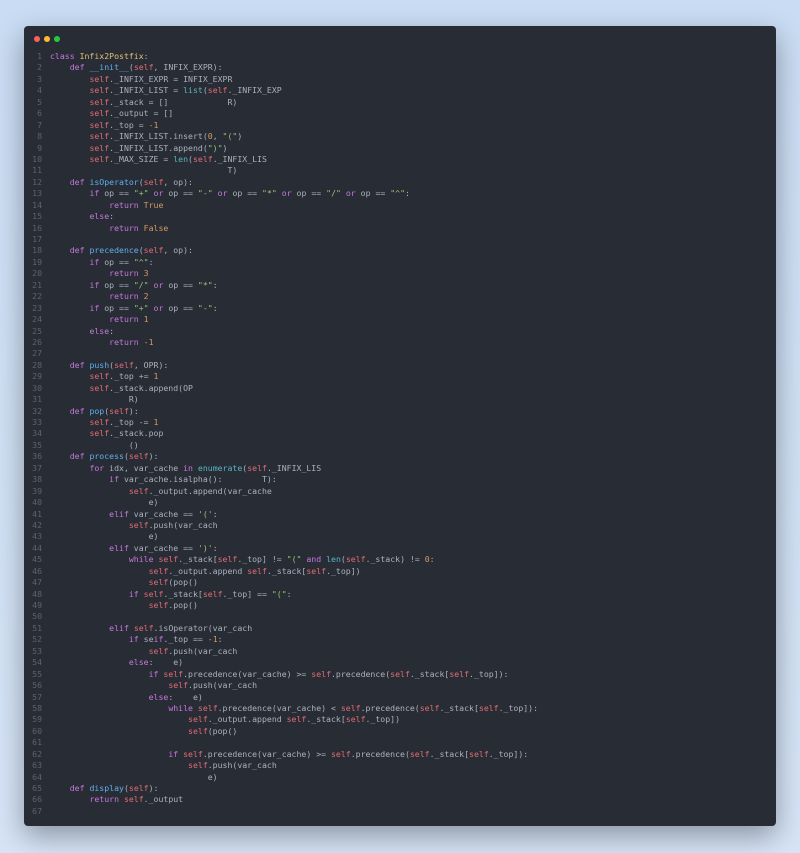 Image resolution: width=800 pixels, height=853 pixels. What do you see at coordinates (205, 284) in the screenshot?
I see `code-token: "*"` at bounding box center [205, 284].